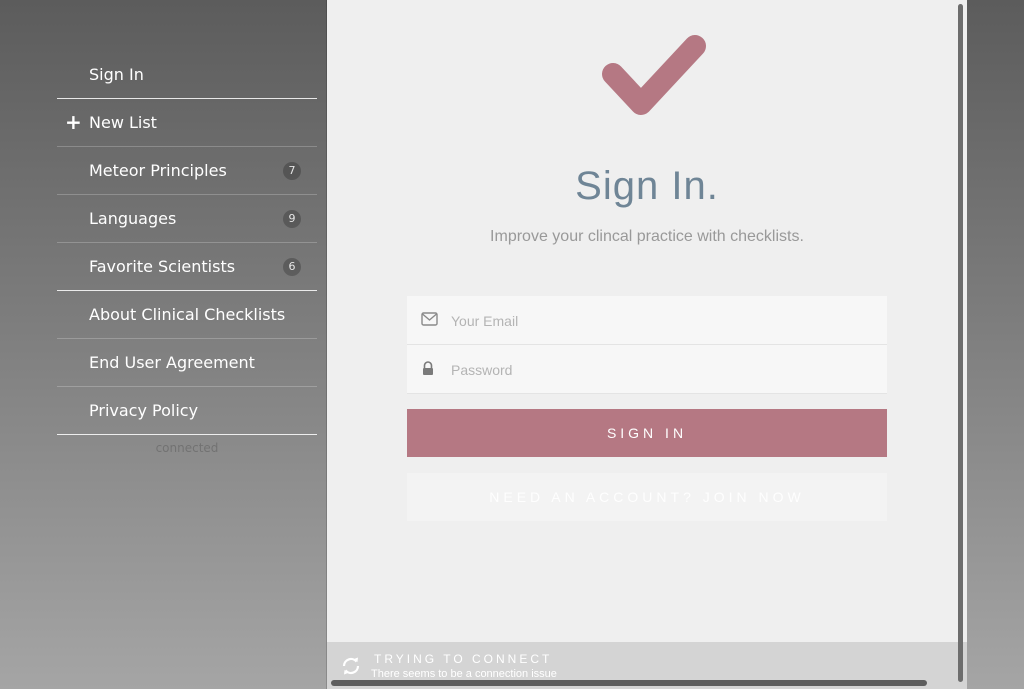 The height and width of the screenshot is (689, 1024). Describe the element at coordinates (158, 170) in the screenshot. I see `sidebar-item-label: Meteor Principles` at that location.